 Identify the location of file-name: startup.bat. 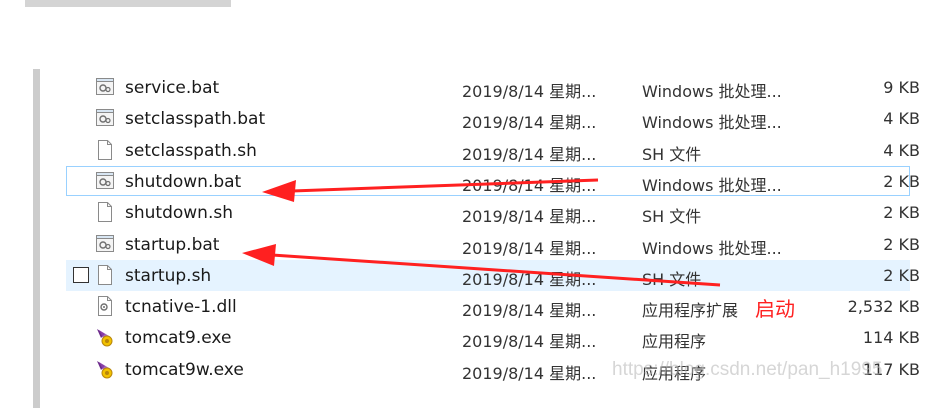
(172, 244).